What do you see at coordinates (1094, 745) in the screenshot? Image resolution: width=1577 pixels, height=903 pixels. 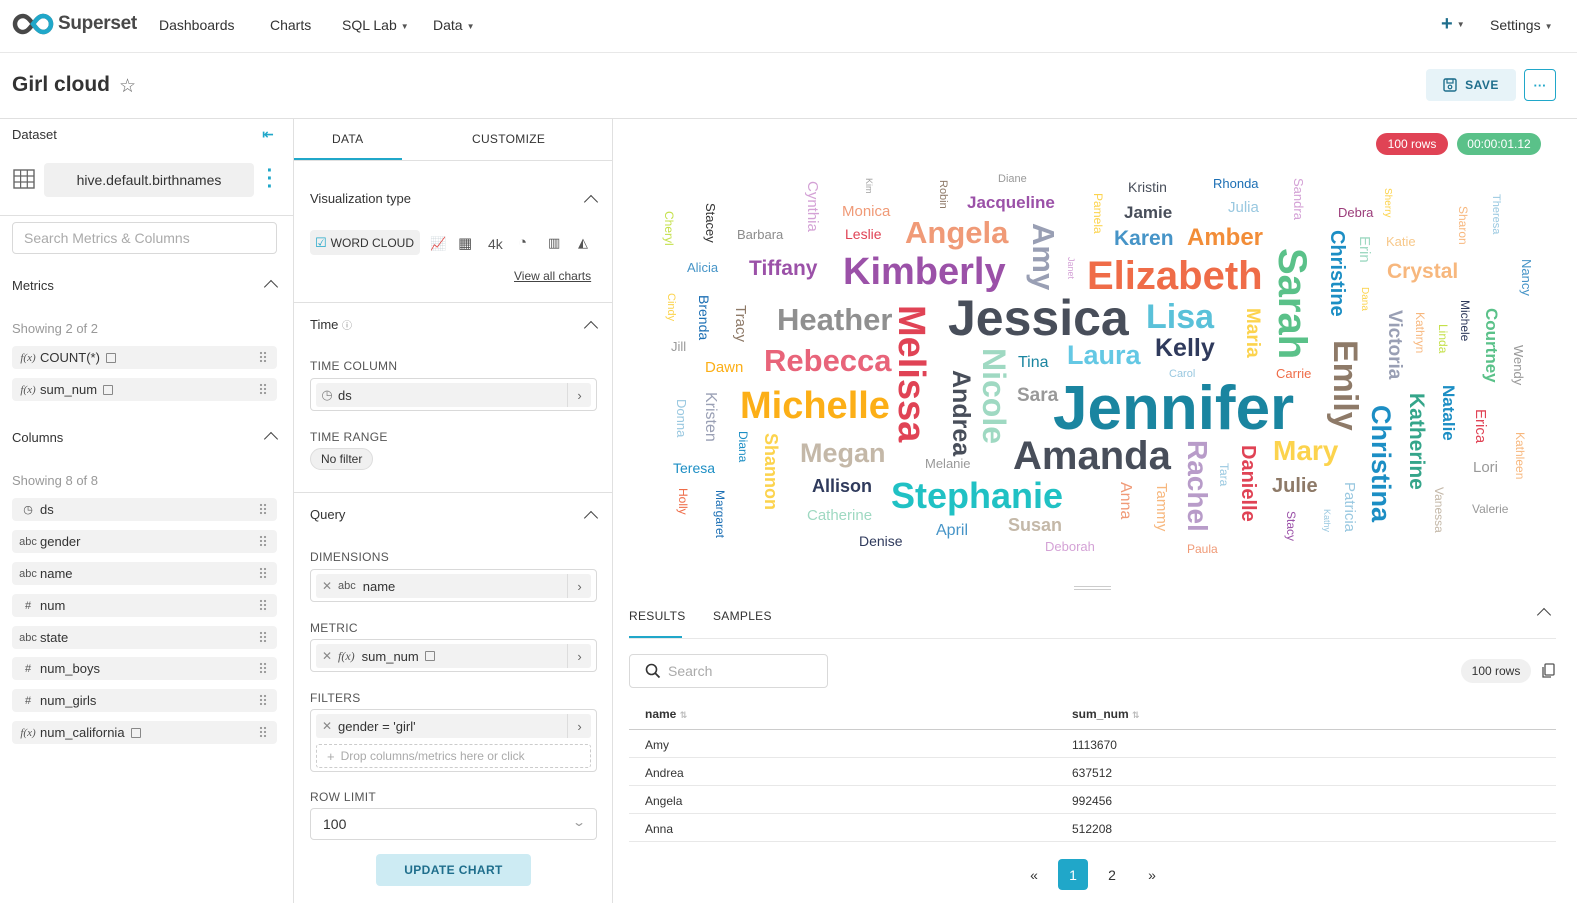 I see `cell-sum-num: 1113670` at bounding box center [1094, 745].